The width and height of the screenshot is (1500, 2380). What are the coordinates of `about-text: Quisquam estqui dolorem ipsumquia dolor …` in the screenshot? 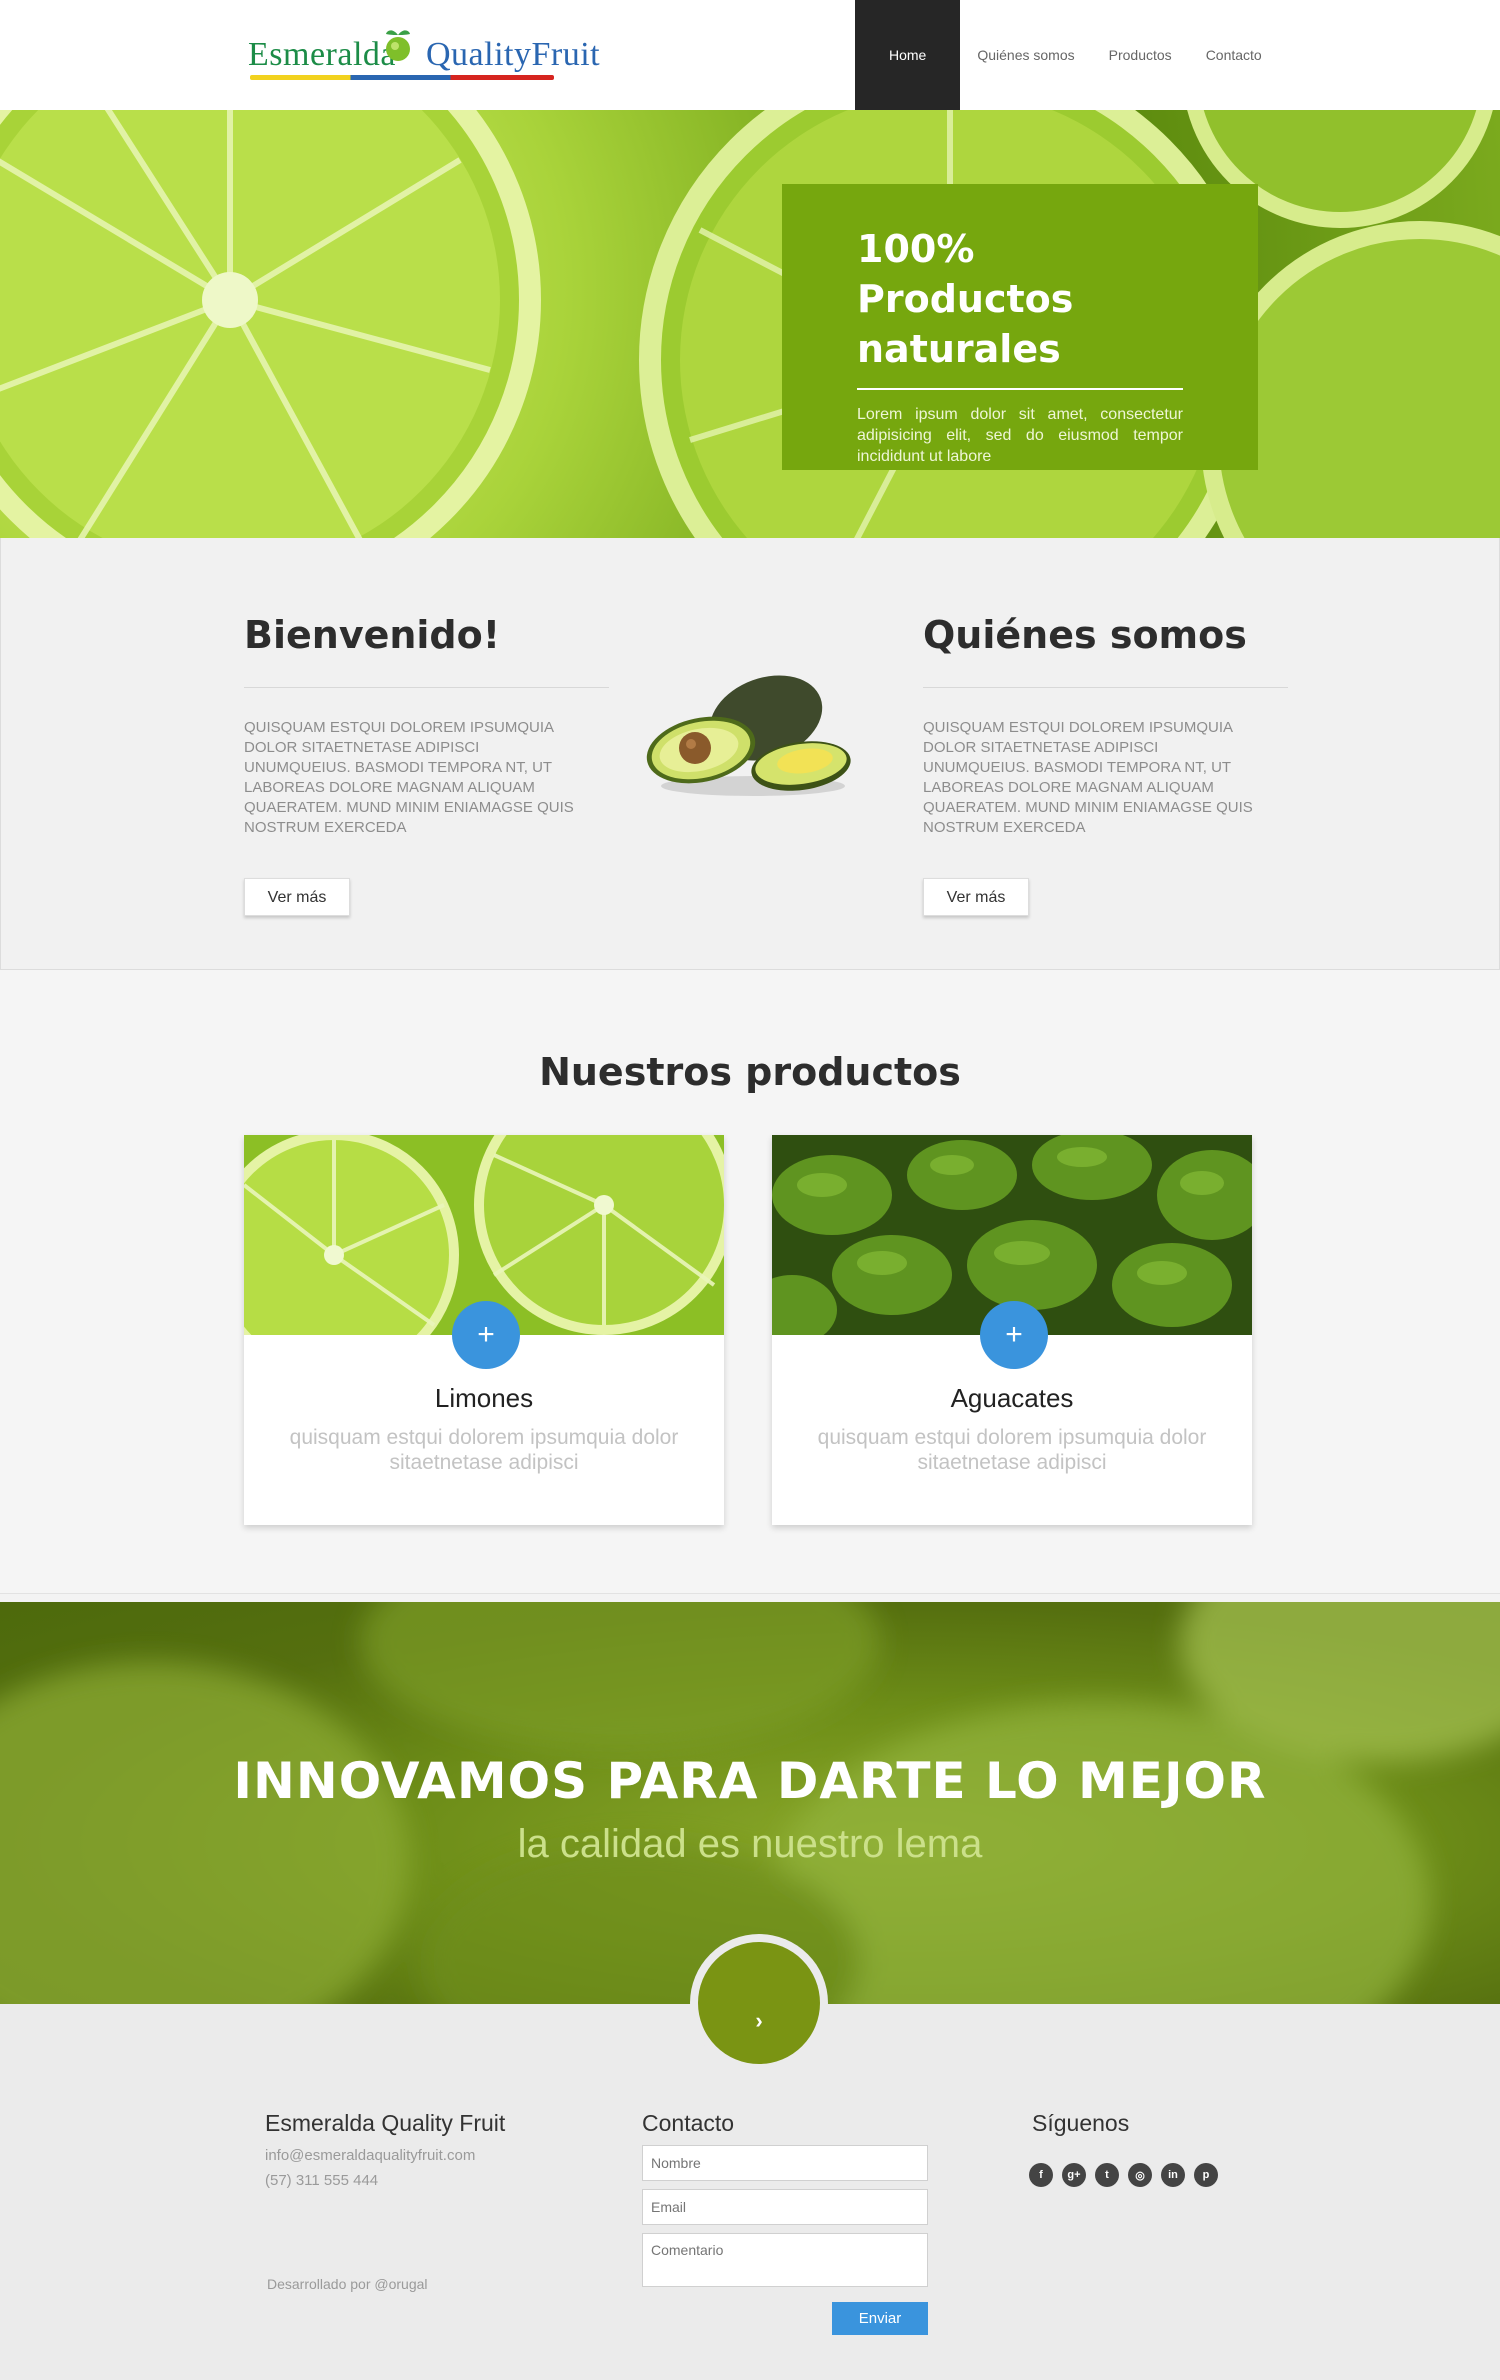 It's located at (1088, 777).